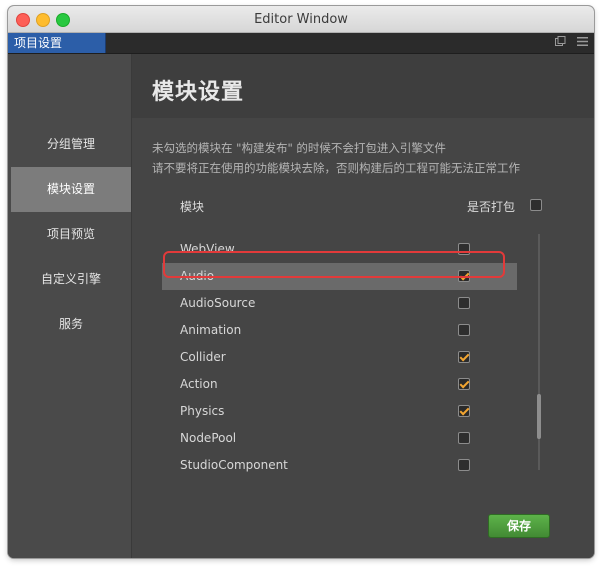 The width and height of the screenshot is (602, 566). Describe the element at coordinates (339, 357) in the screenshot. I see `module-row: Collider` at that location.